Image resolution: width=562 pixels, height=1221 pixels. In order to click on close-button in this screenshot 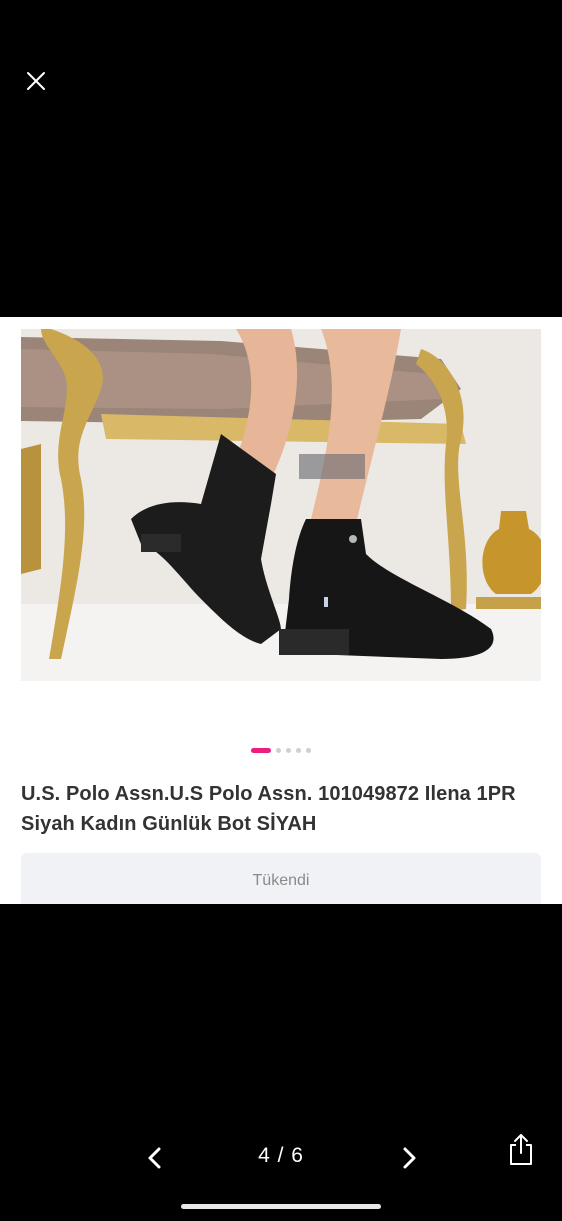, I will do `click(36, 81)`.